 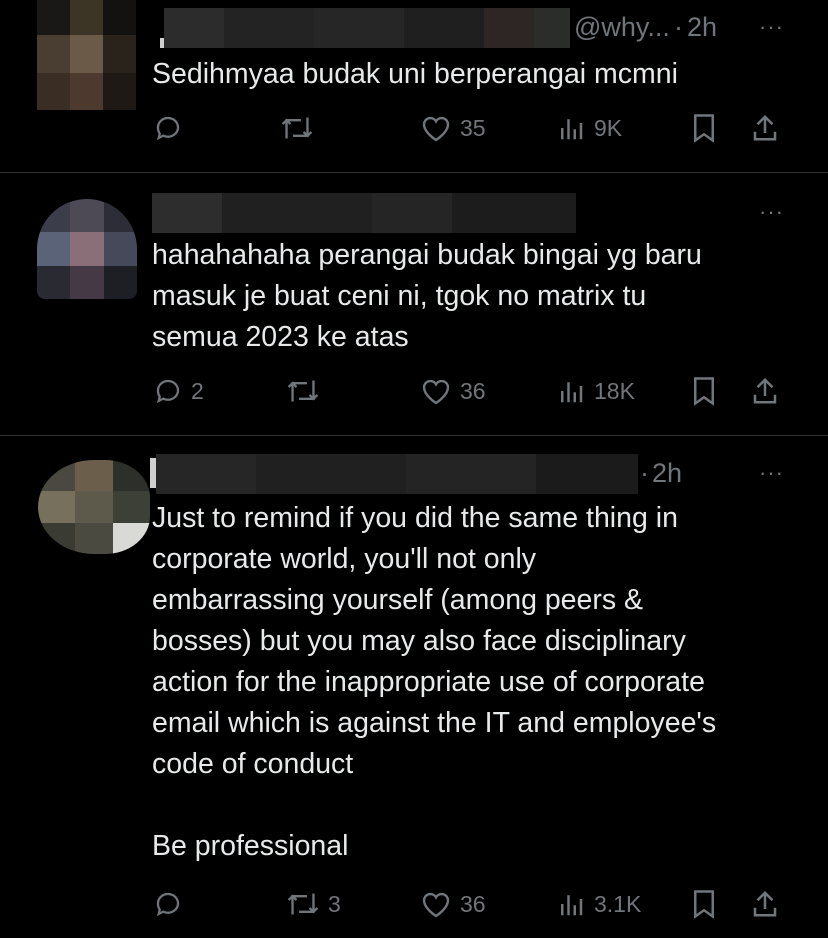 I want to click on views-button: 9K, so click(x=589, y=128).